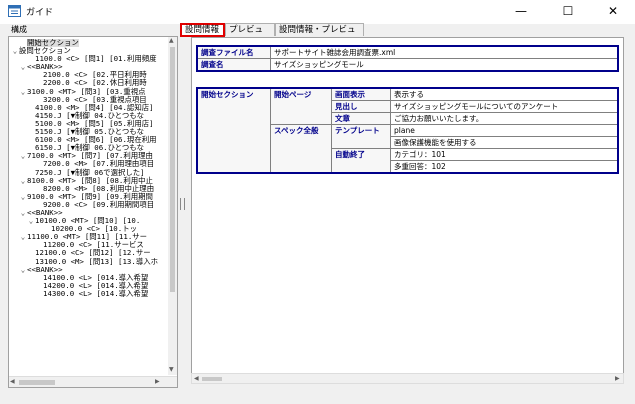 This screenshot has width=635, height=404. I want to click on tab-question-info-preview: 設問情報・プレビュー, so click(319, 35).